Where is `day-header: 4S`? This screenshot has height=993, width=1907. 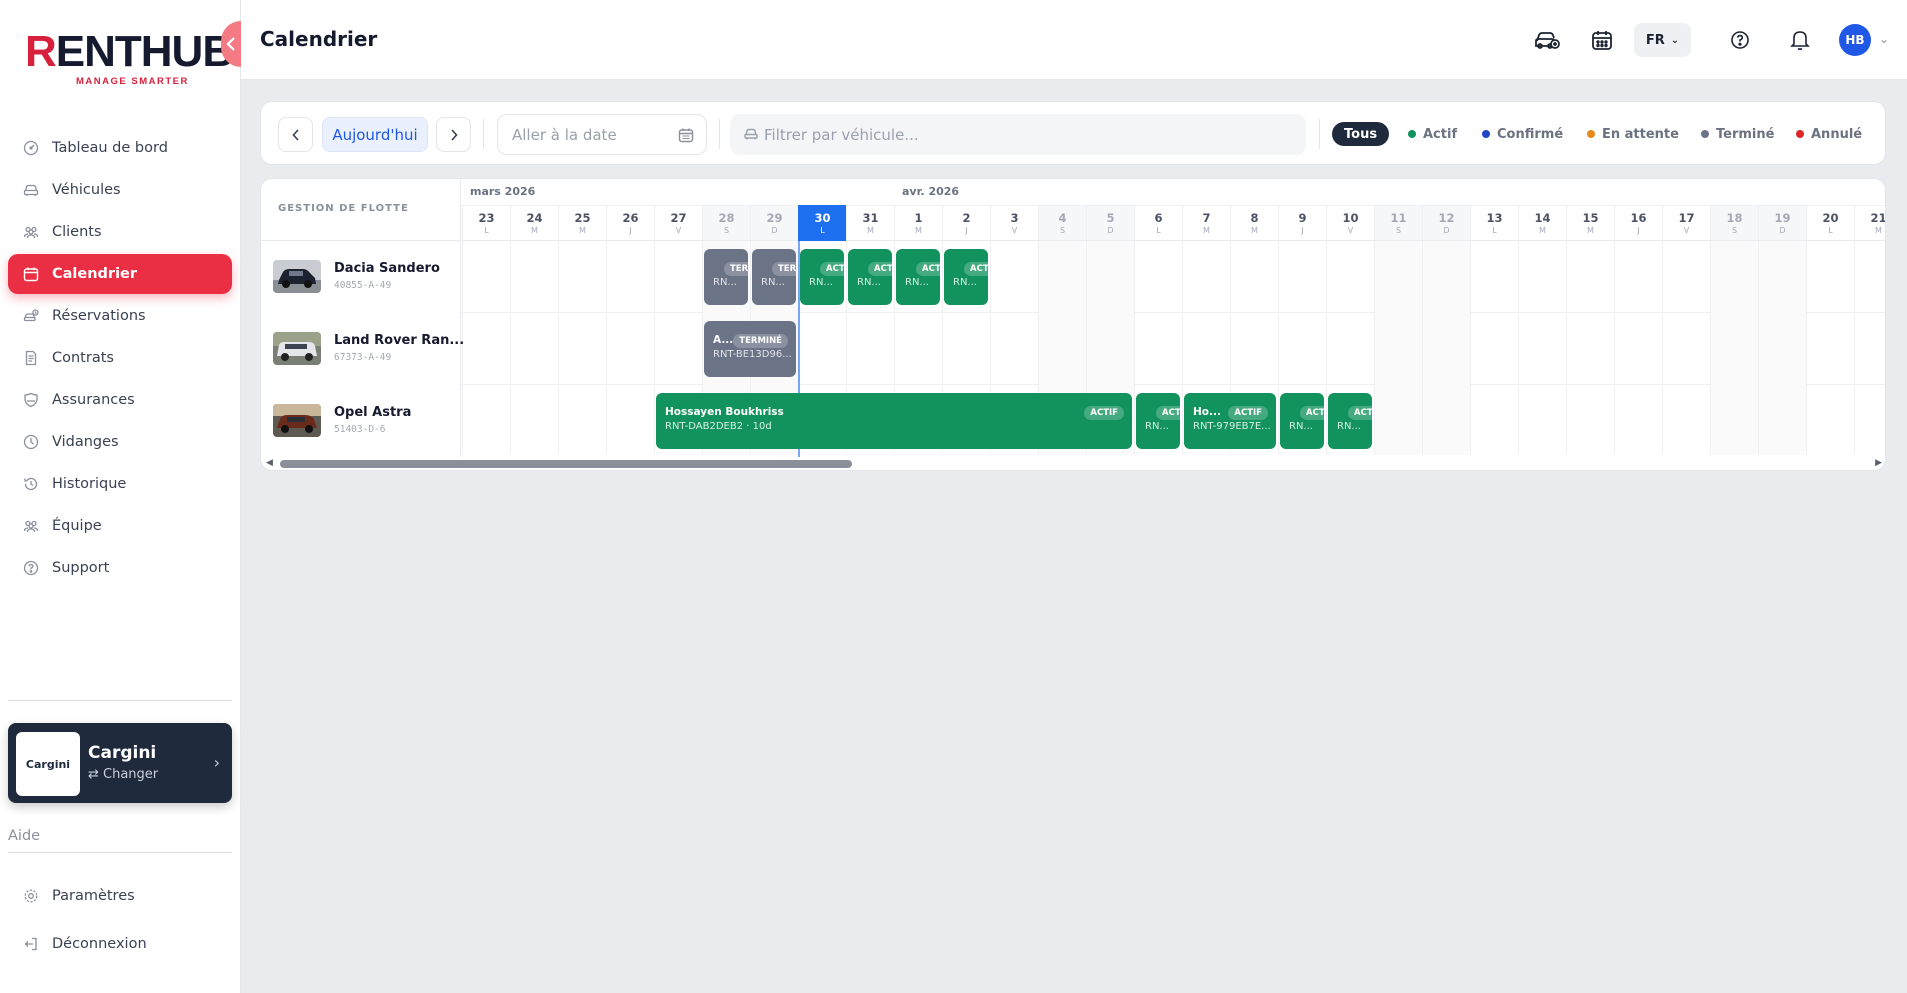 day-header: 4S is located at coordinates (1062, 223).